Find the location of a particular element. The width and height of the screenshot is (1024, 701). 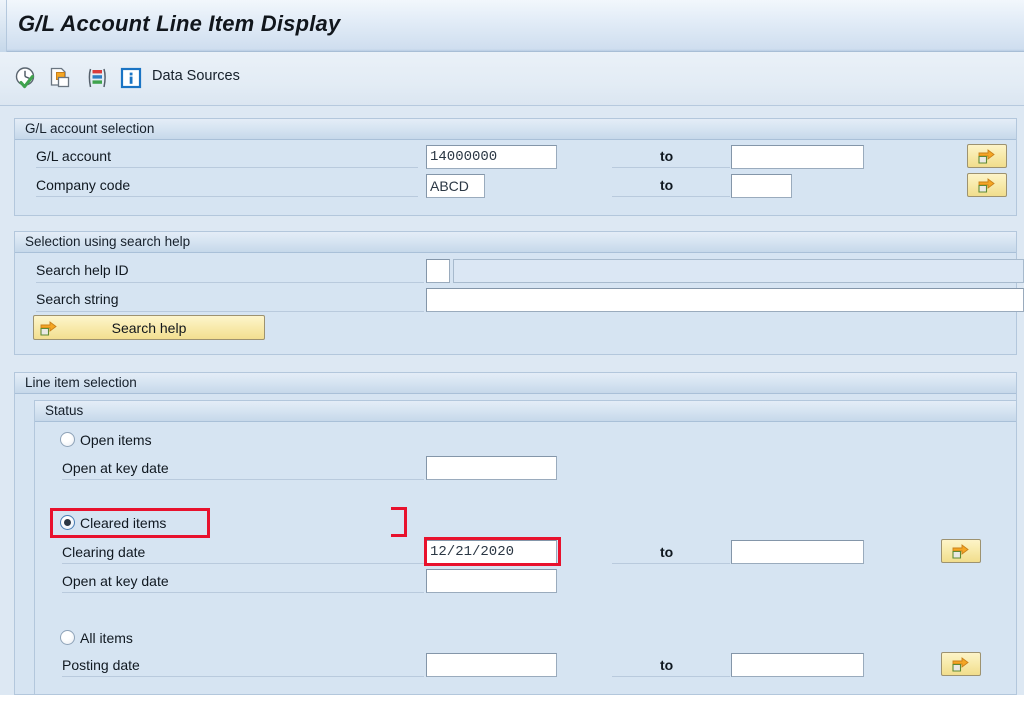

gl-account-selection-header: G/L account selection is located at coordinates (515, 129).